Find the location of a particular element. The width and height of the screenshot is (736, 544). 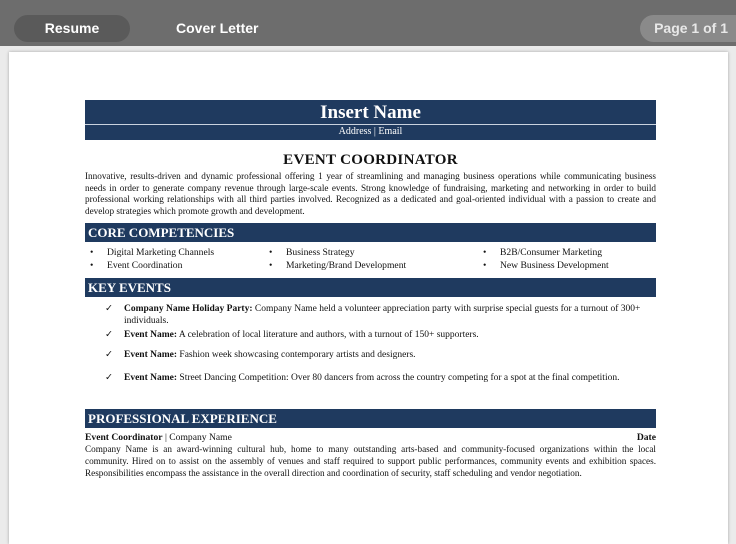

key-events-heading: KEY EVENTS is located at coordinates (370, 288).